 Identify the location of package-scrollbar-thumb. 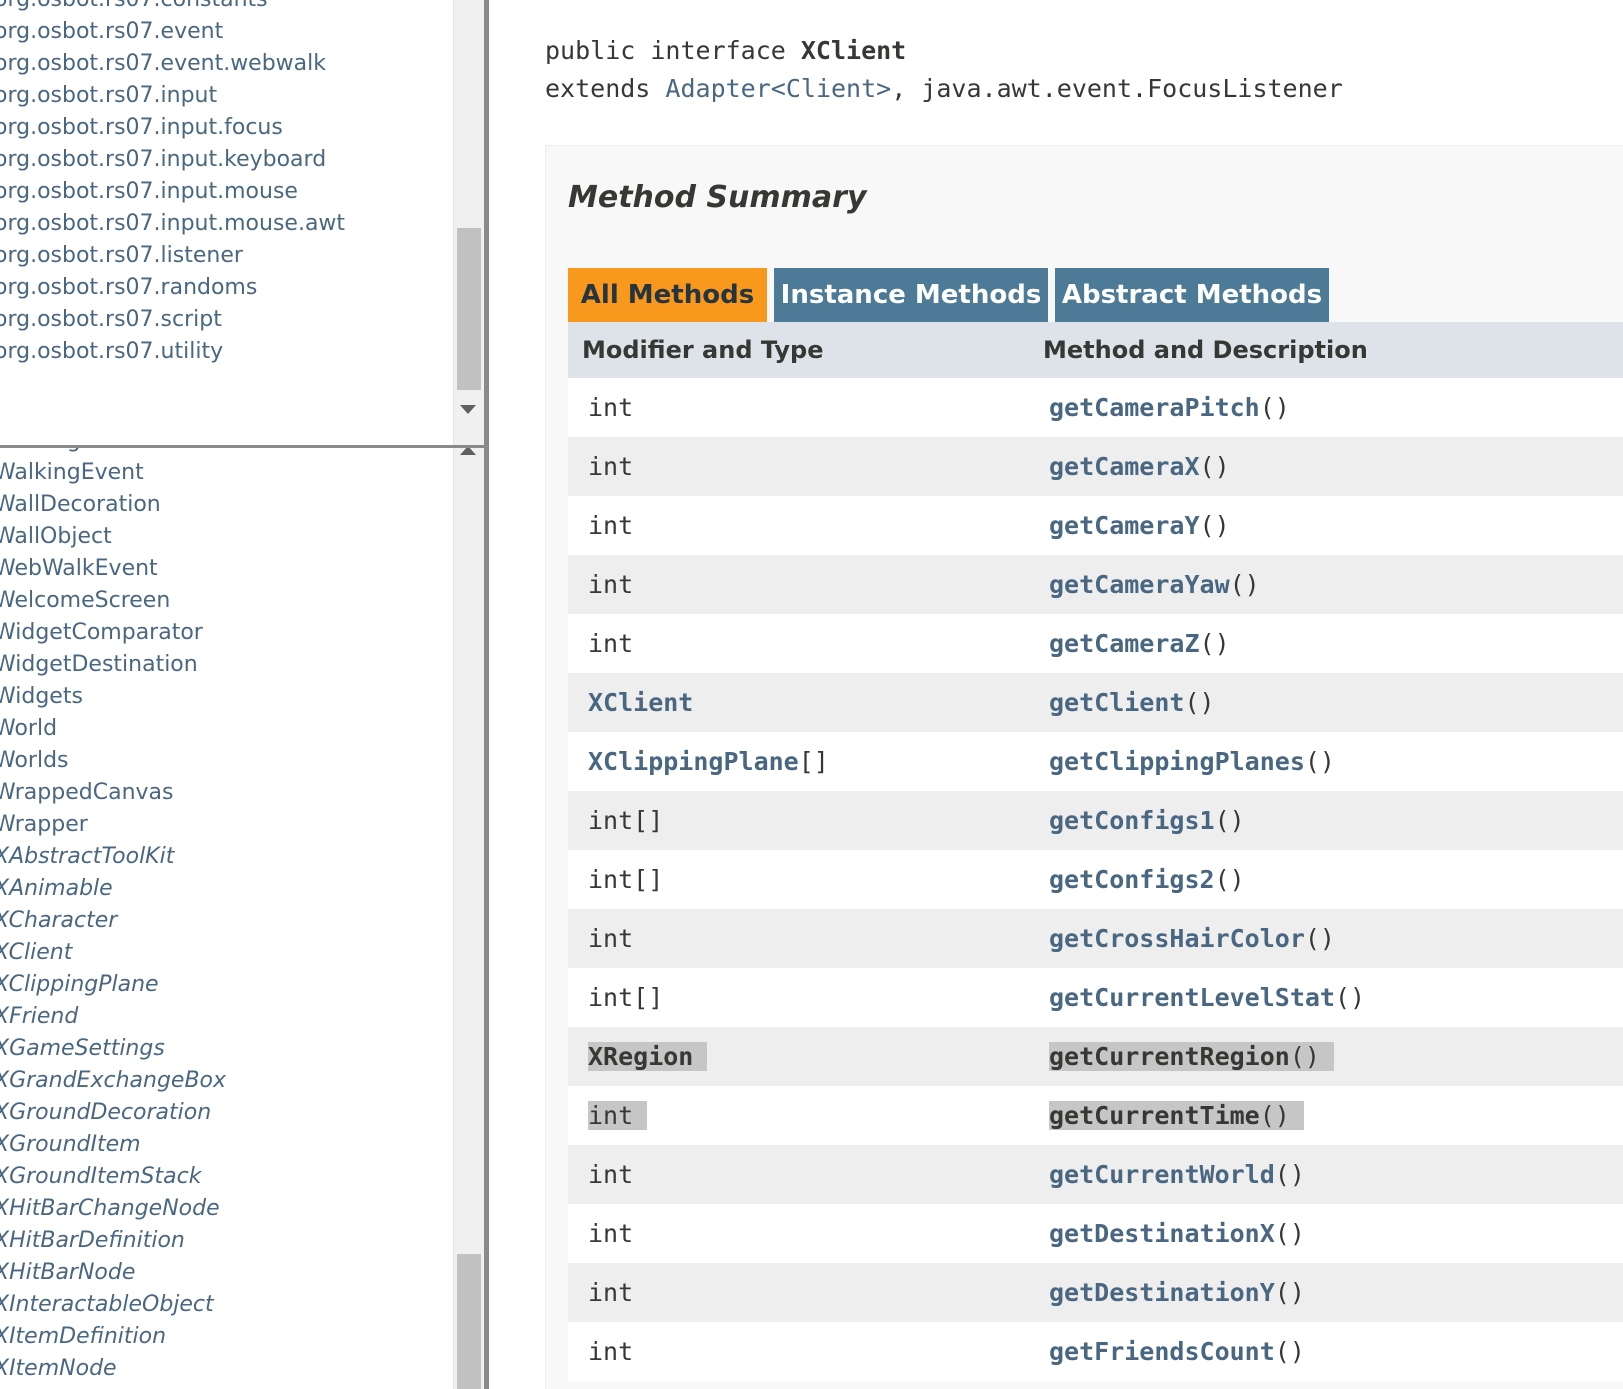
(469, 309).